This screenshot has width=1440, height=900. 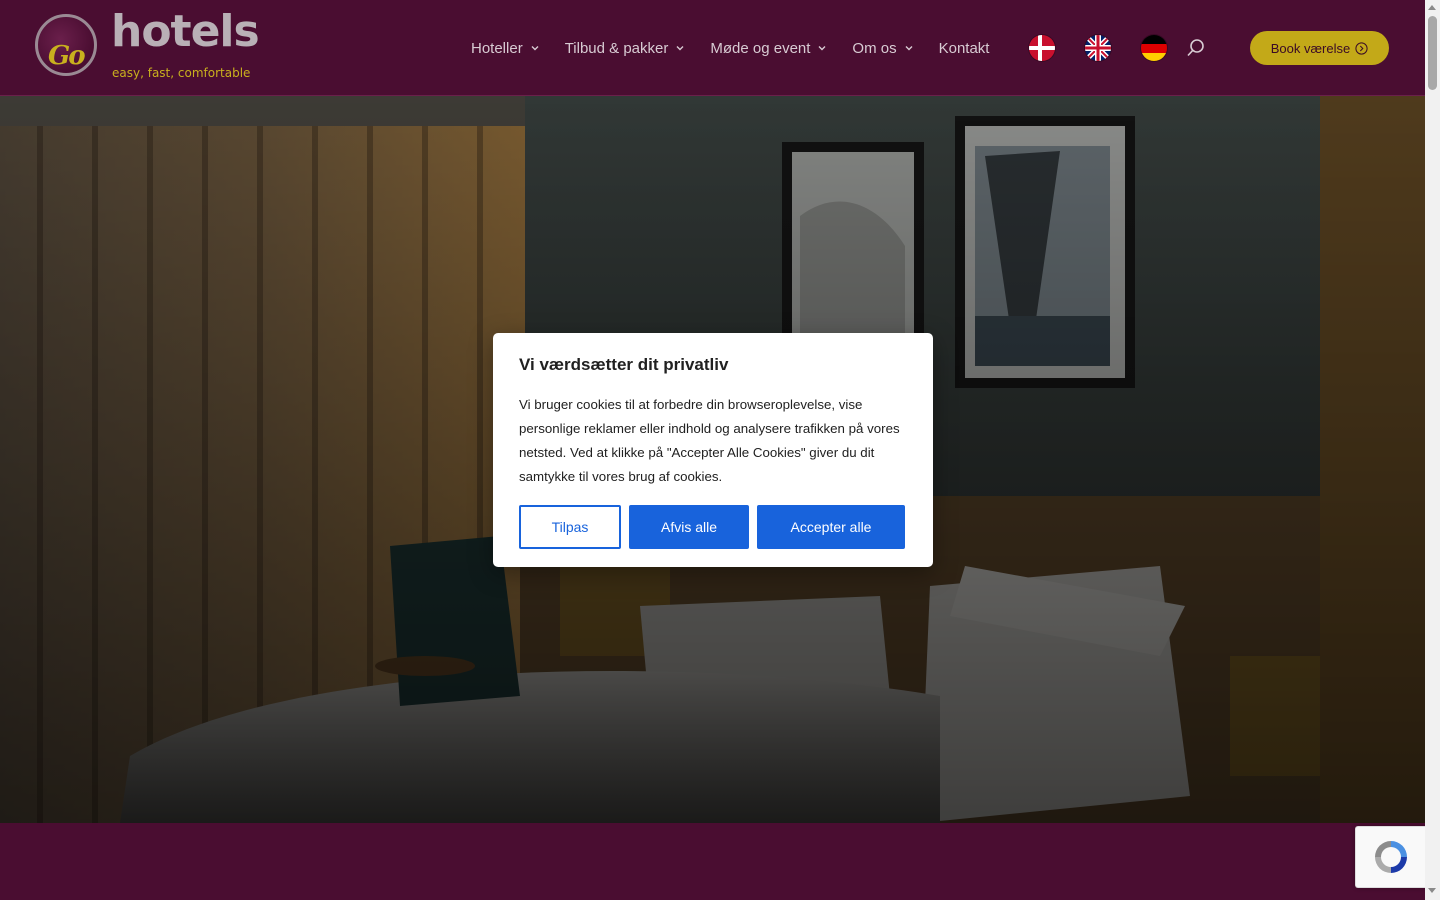 I want to click on arrow-circle-right-icon, so click(x=1361, y=48).